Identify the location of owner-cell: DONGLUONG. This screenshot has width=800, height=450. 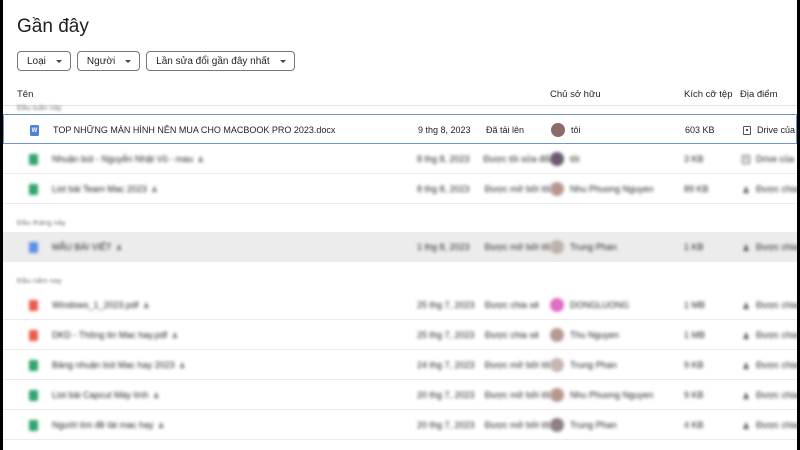
(615, 305).